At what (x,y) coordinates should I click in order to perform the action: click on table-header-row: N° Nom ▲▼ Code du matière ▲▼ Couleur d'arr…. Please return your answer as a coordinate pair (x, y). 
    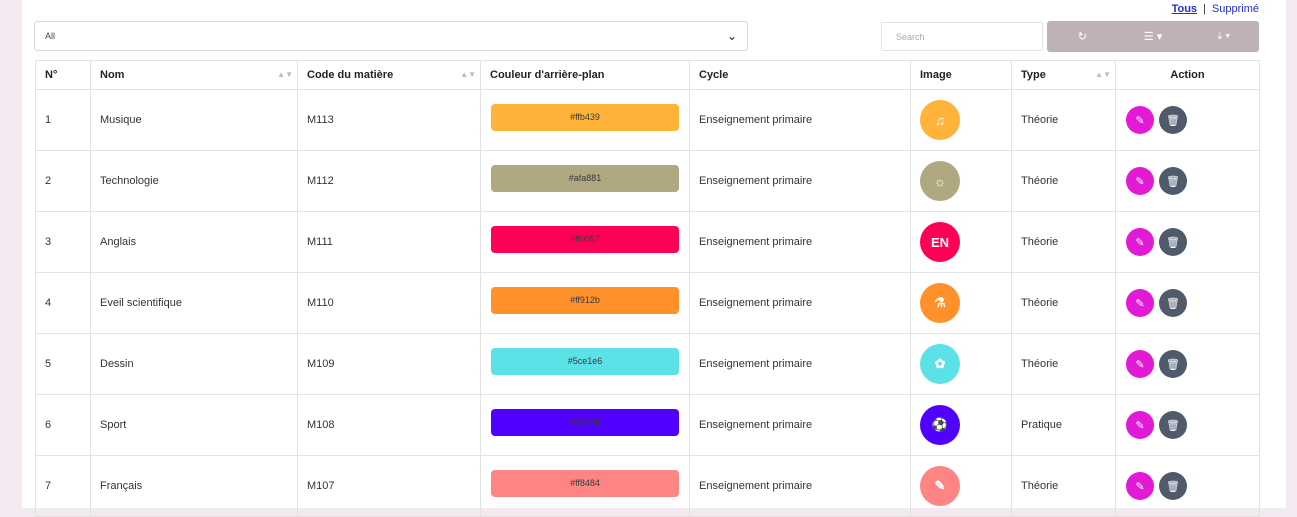
    Looking at the image, I should click on (647, 75).